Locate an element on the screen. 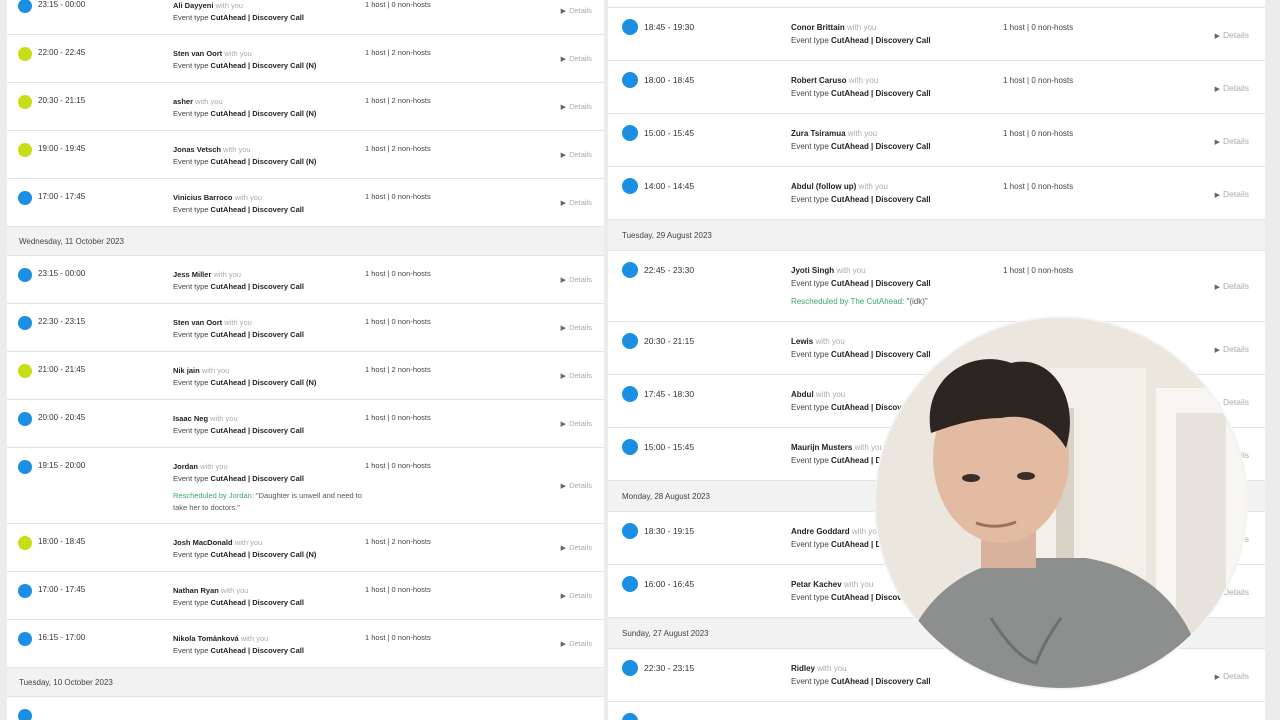 The height and width of the screenshot is (720, 1280). attendee-name: Abdul is located at coordinates (802, 394).